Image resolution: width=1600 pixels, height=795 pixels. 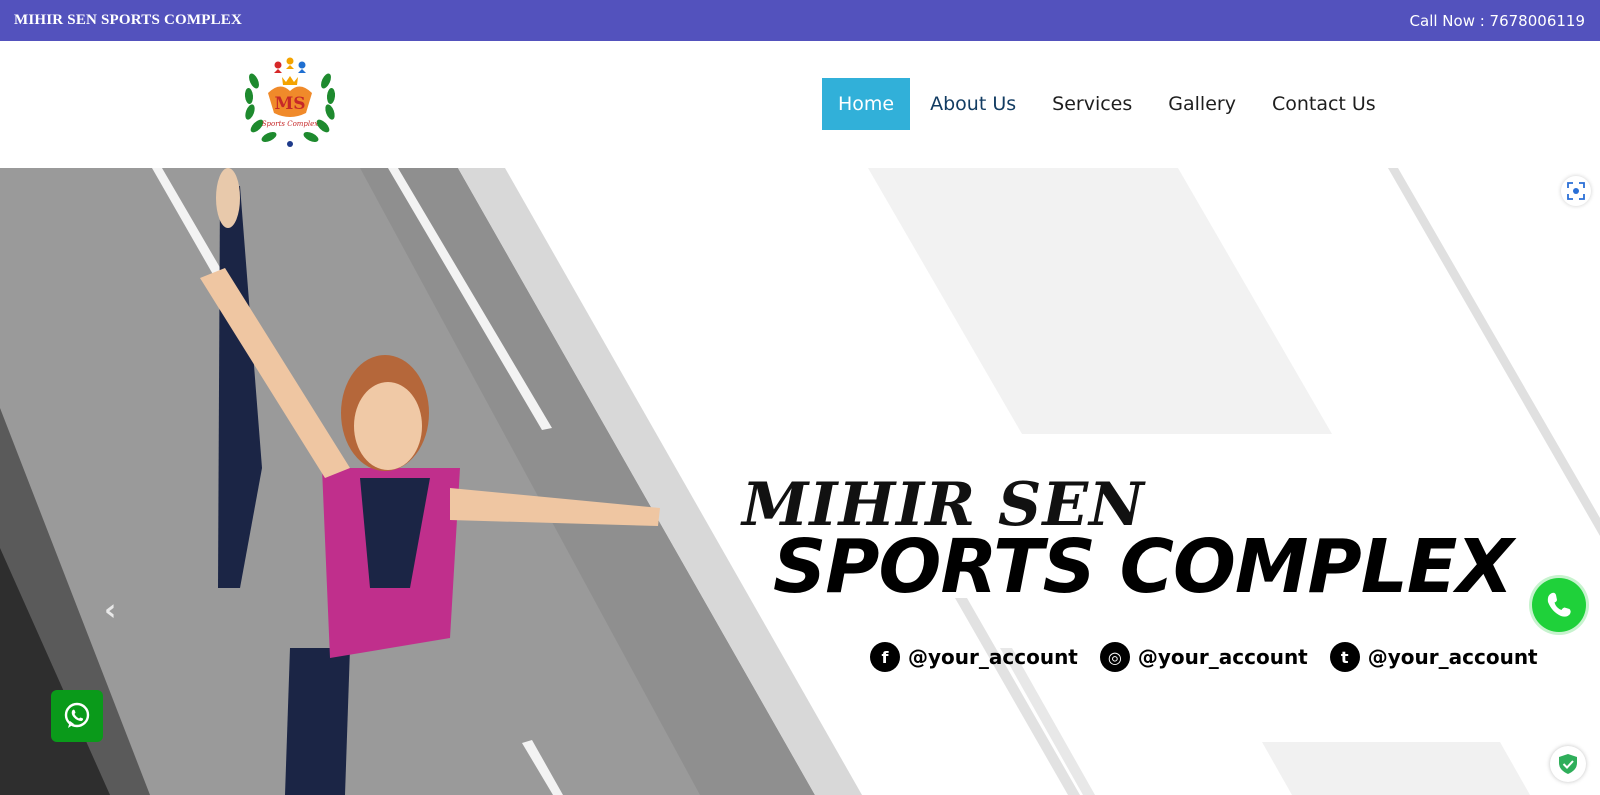 I want to click on site-logo: MS Sports Complex, so click(x=290, y=101).